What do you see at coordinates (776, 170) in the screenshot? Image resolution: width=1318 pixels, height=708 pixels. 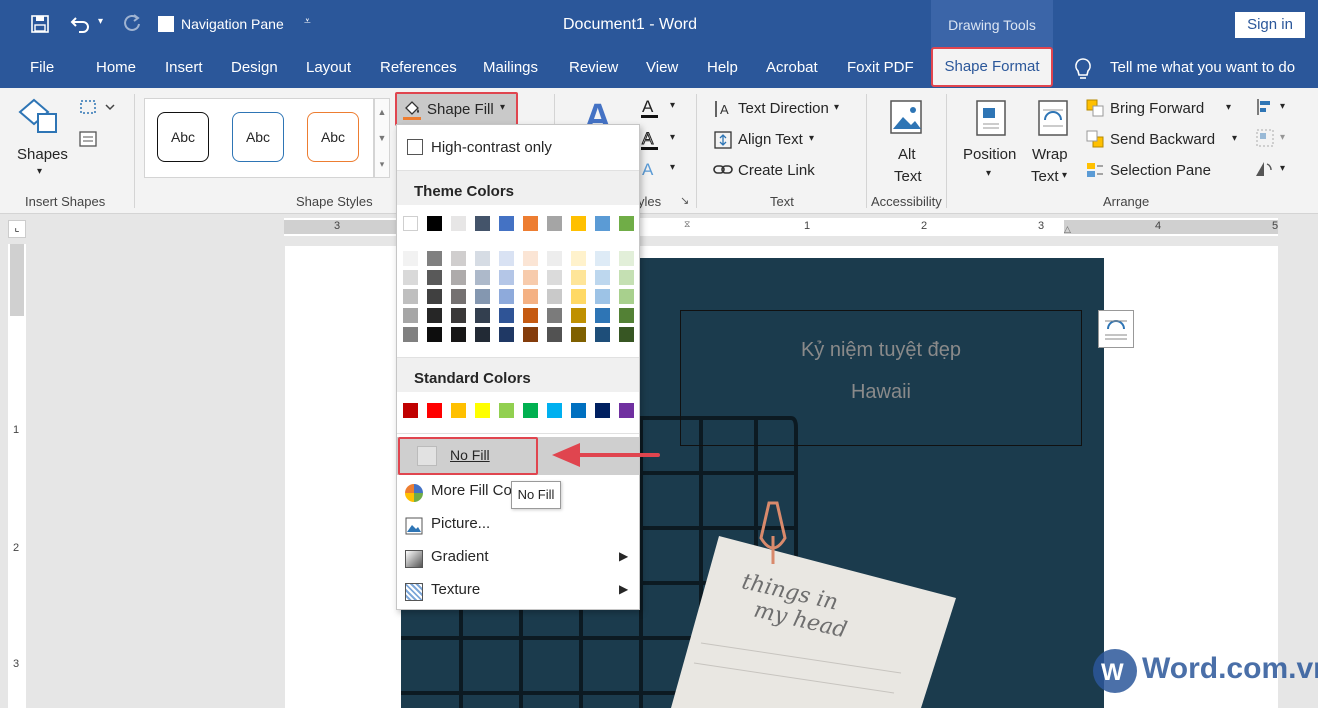 I see `create-link-button: Create Link` at bounding box center [776, 170].